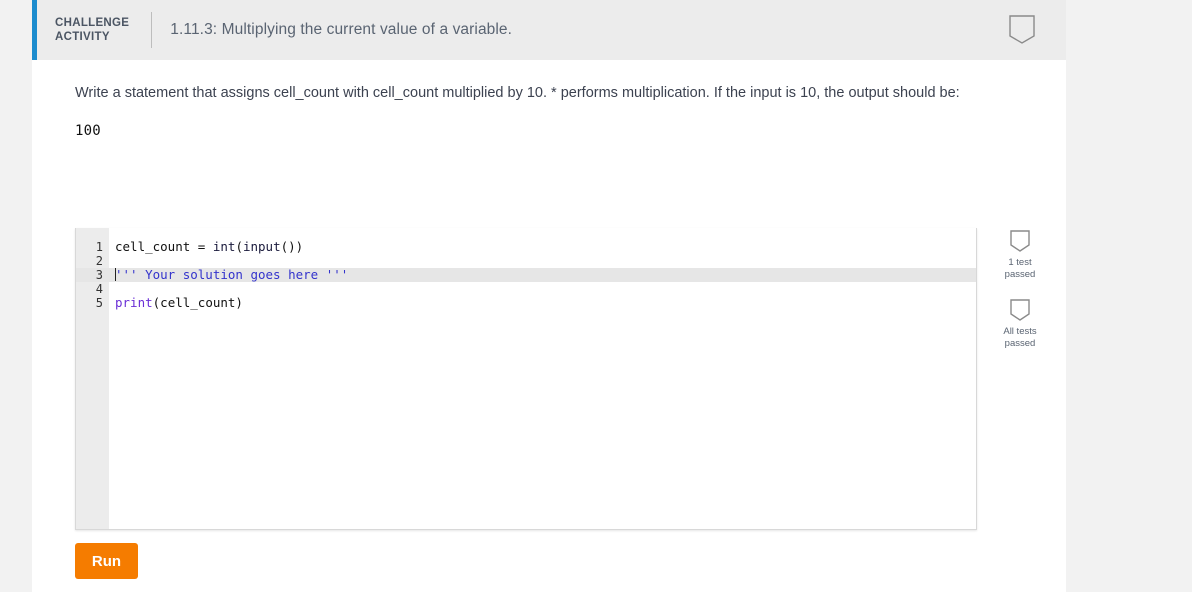 This screenshot has width=1192, height=592. I want to click on code-token: input, so click(261, 246).